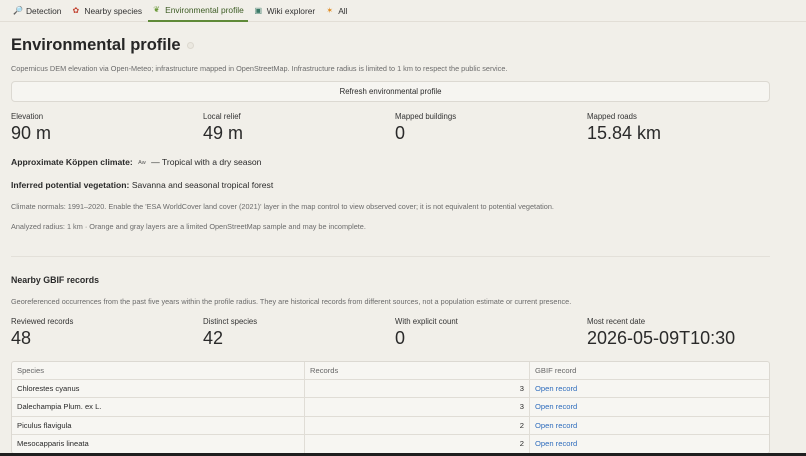 The image size is (806, 456). What do you see at coordinates (223, 133) in the screenshot?
I see `metric-value: 49 m` at bounding box center [223, 133].